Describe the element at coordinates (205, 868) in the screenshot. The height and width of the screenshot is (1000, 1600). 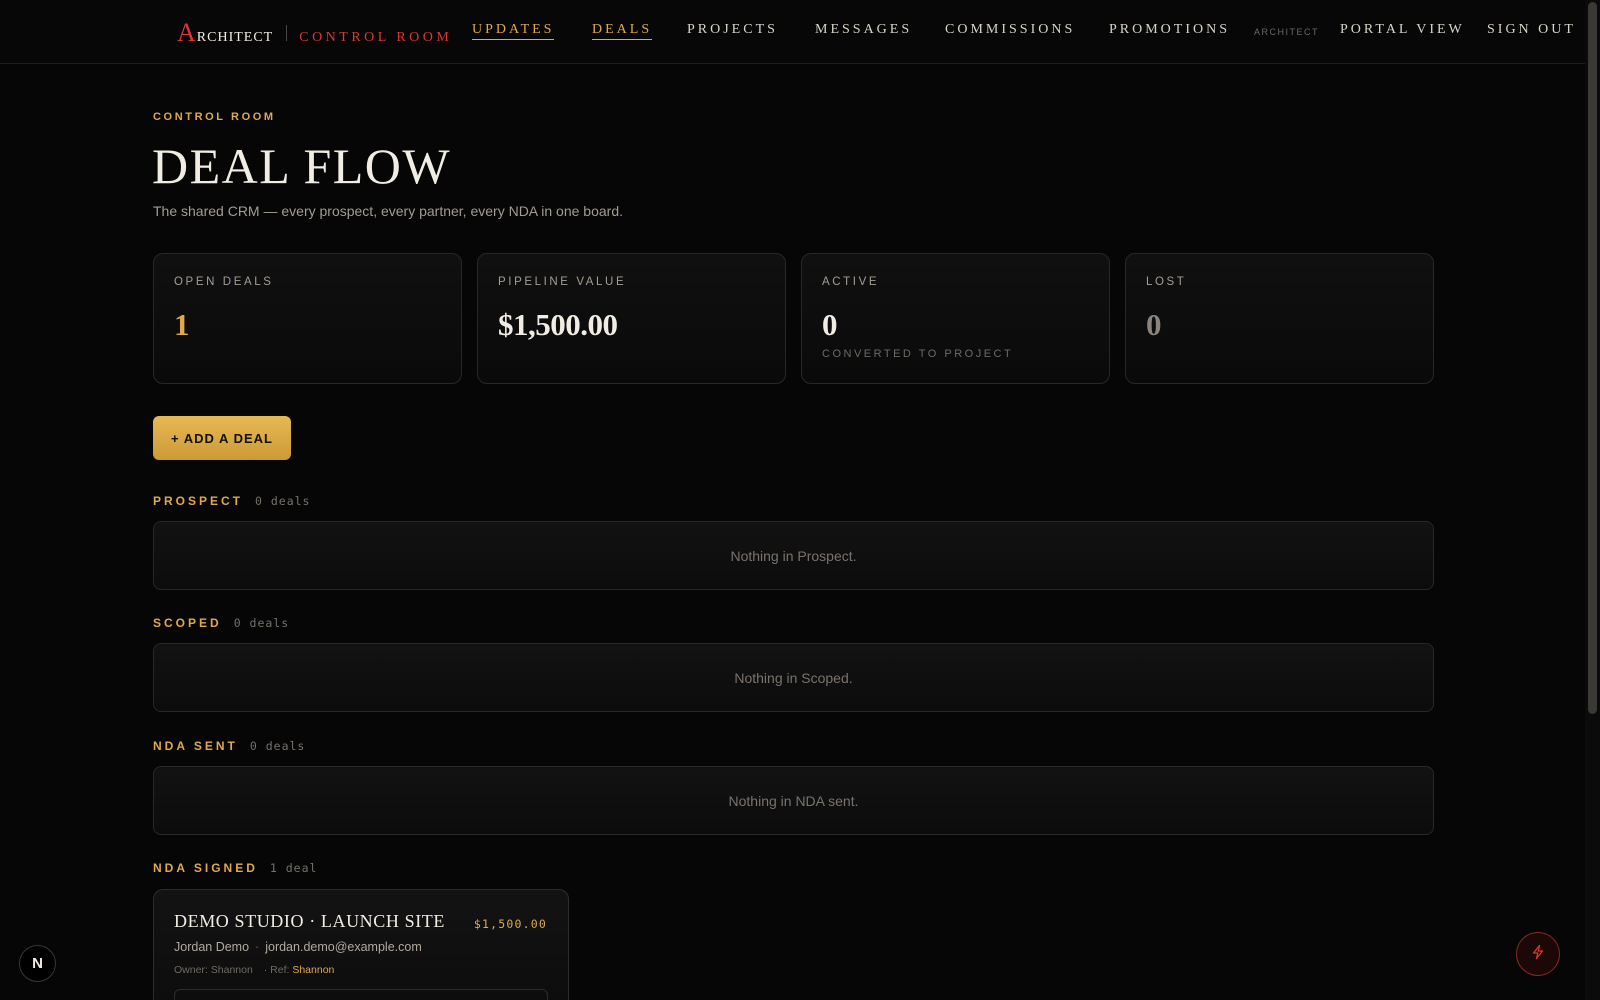
I see `stage-name: NDA SIGNED` at that location.